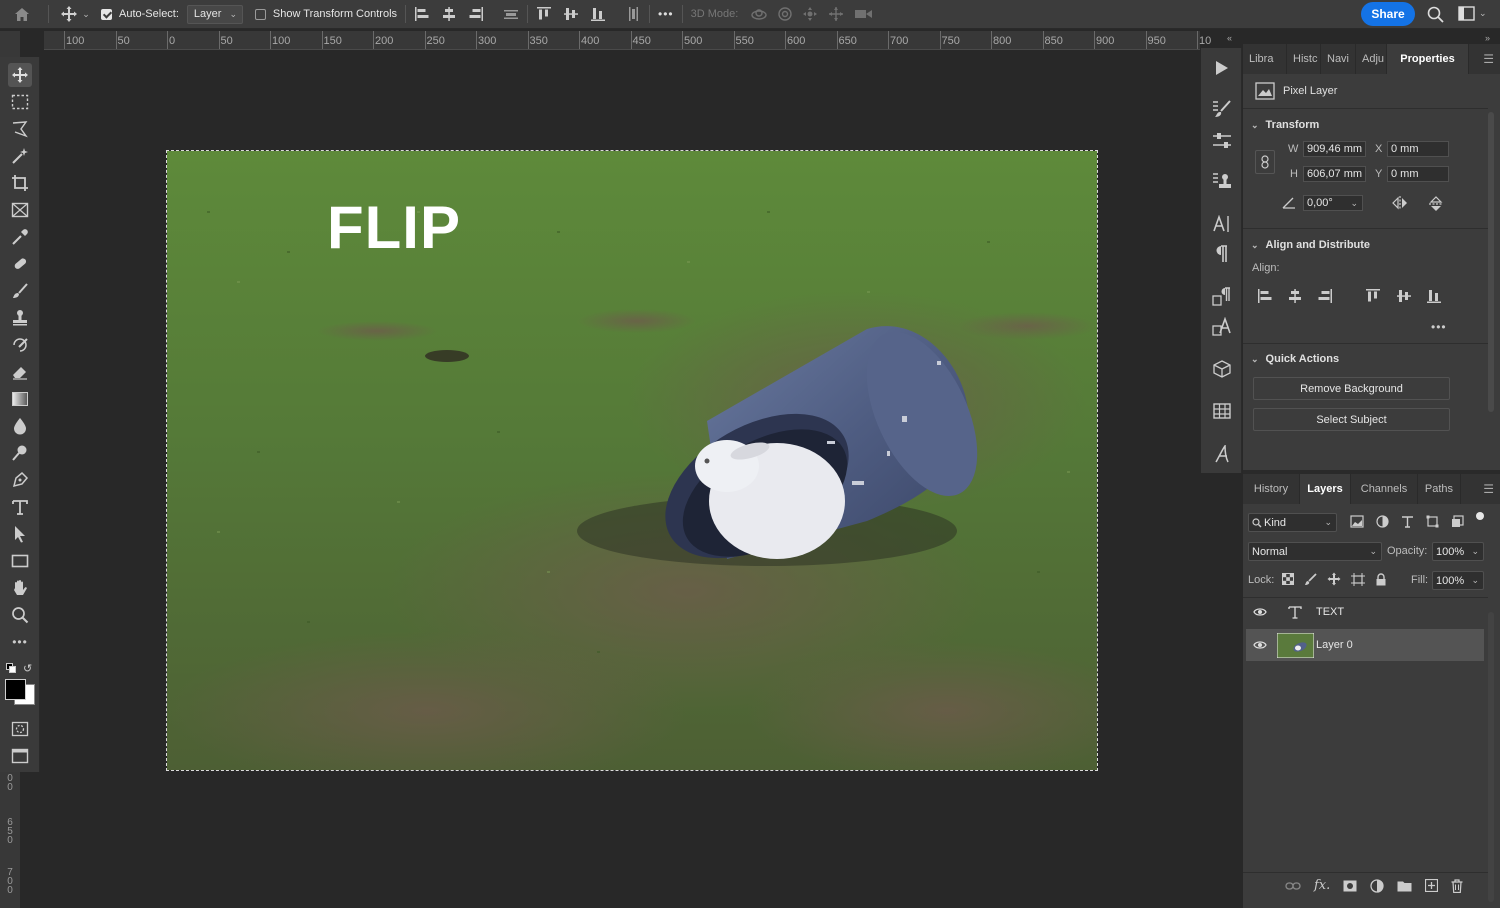 Image resolution: width=1500 pixels, height=908 pixels. Describe the element at coordinates (1222, 411) in the screenshot. I see `timeline-panel-button` at that location.